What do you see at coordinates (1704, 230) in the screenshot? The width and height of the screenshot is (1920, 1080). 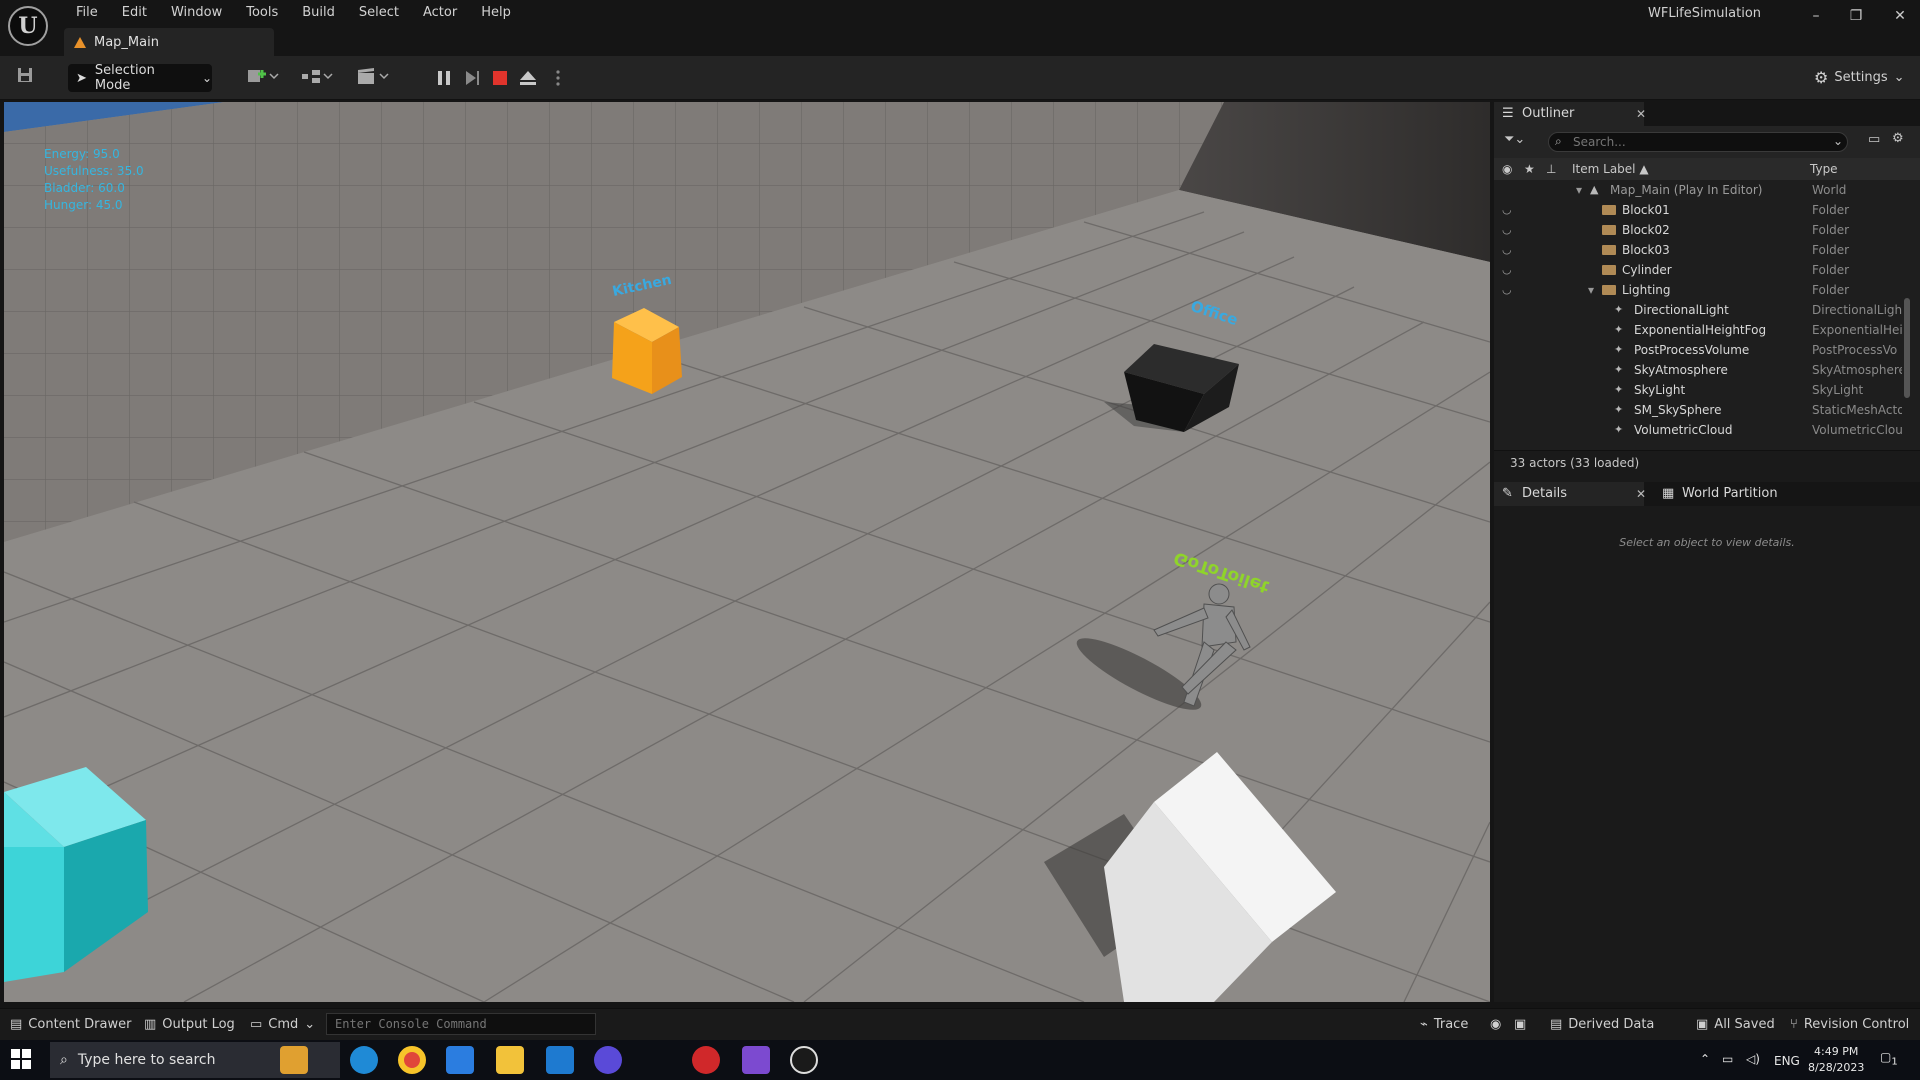 I see `outliner-row: ◡ Block02 Folder` at bounding box center [1704, 230].